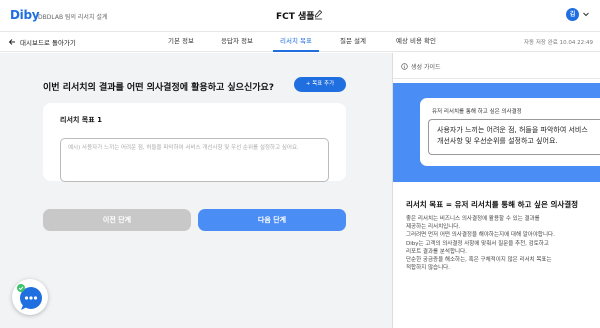 The height and width of the screenshot is (328, 600). I want to click on back-label: 대시보드로 돌아가기, so click(48, 43).